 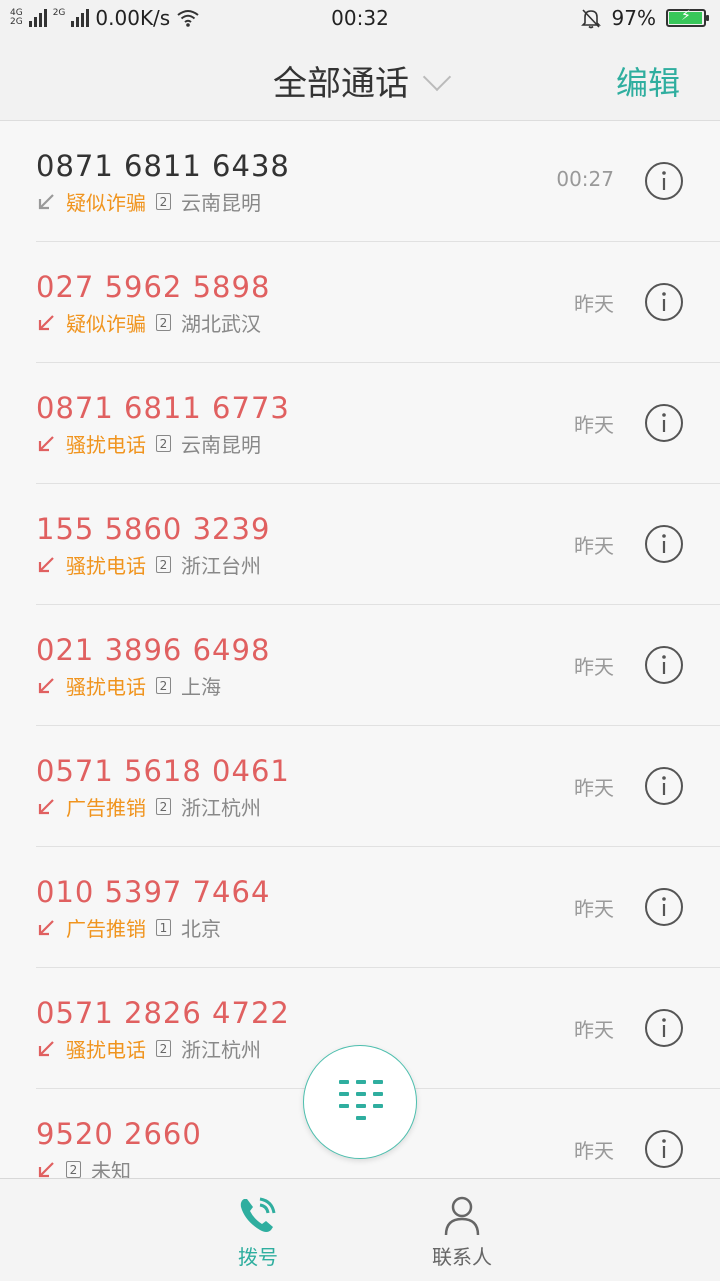 I want to click on phone-number: 9520 2660, so click(x=119, y=1134).